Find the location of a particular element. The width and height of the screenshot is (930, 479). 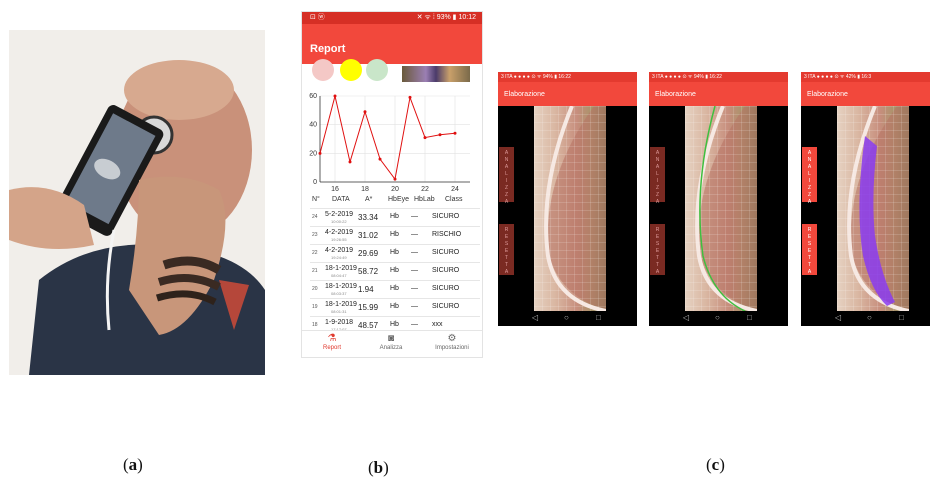

row-number: 23 is located at coordinates (315, 235).